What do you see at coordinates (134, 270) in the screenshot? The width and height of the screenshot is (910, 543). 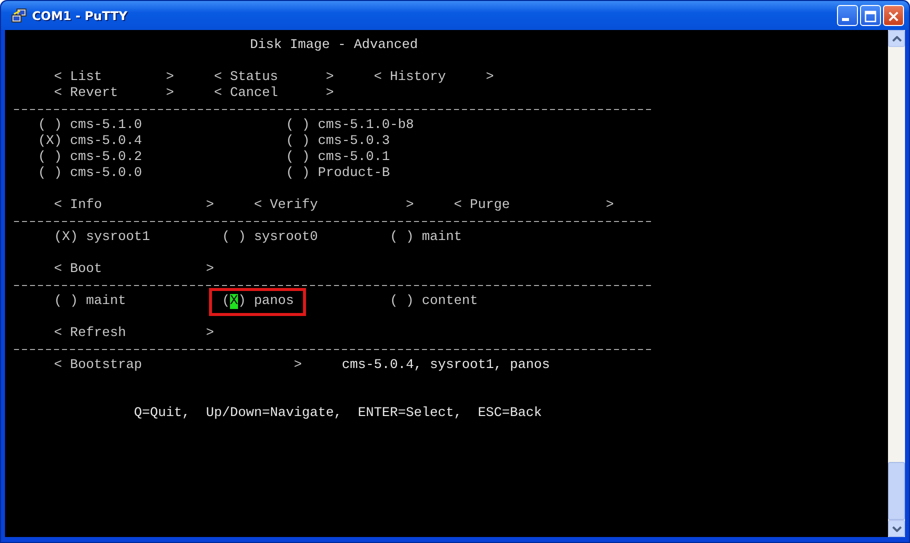 I see `menu-option: < Boot >` at bounding box center [134, 270].